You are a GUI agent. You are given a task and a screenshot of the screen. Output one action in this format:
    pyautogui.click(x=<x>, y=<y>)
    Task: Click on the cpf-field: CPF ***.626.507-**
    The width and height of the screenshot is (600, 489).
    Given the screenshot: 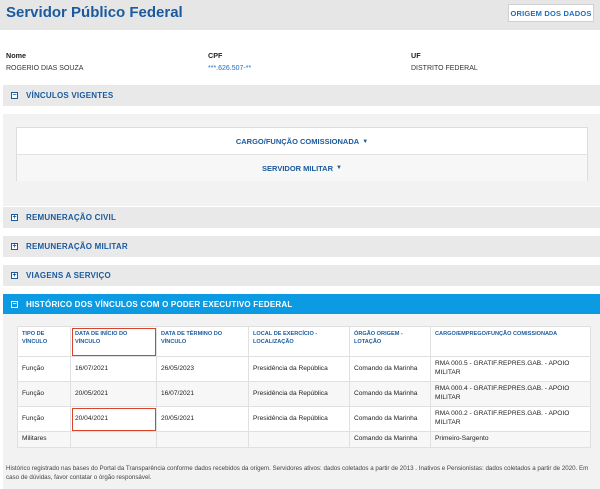 What is the action you would take?
    pyautogui.click(x=229, y=61)
    